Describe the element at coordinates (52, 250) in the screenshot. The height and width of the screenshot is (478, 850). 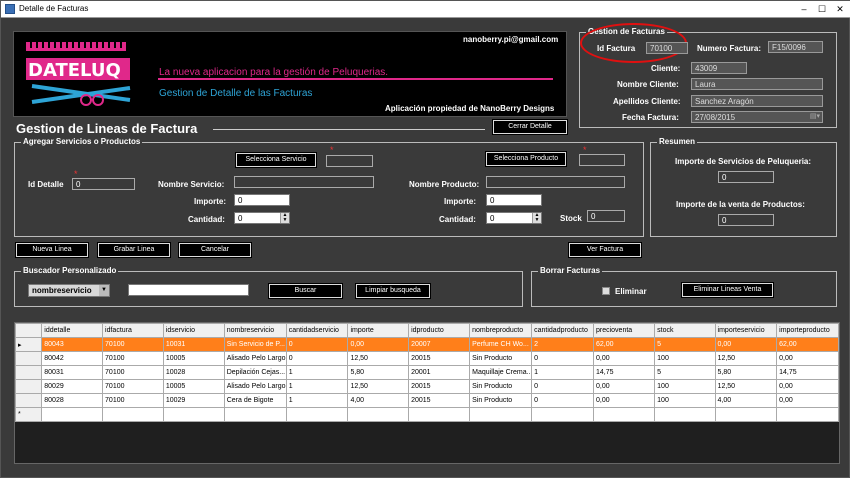
I see `nueva-linea-button: Nueva Linea` at that location.